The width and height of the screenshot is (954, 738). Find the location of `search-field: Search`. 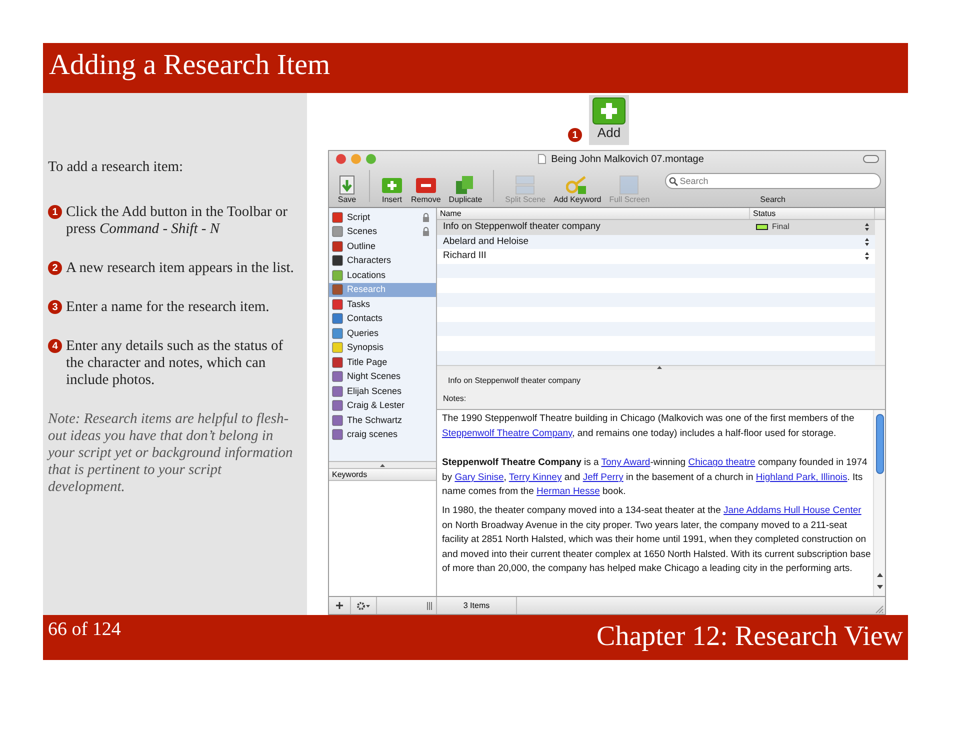

search-field: Search is located at coordinates (772, 181).